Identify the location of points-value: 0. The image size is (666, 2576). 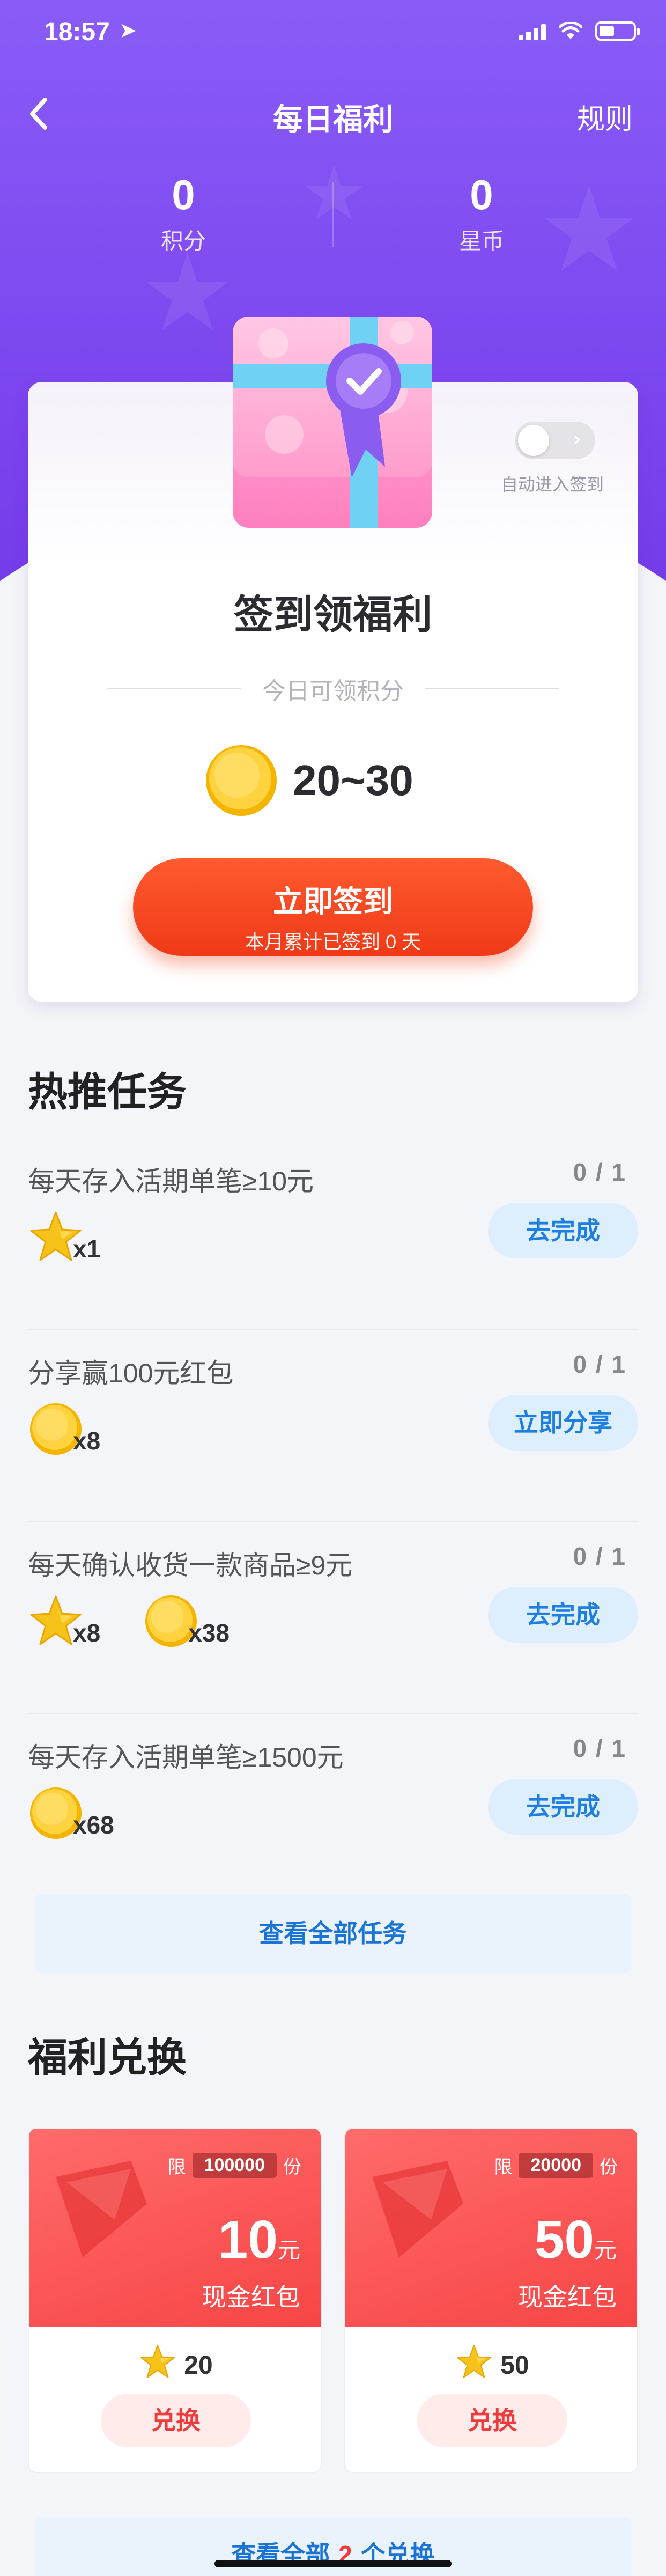
(184, 194).